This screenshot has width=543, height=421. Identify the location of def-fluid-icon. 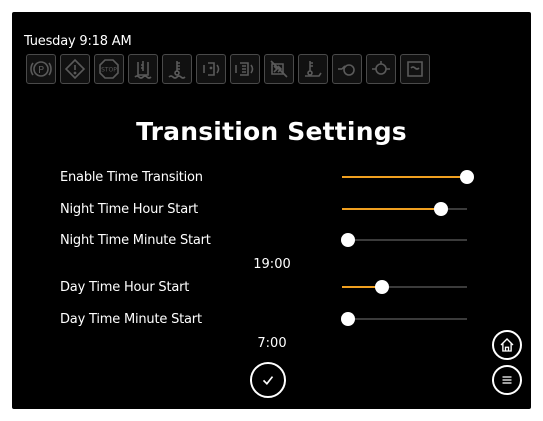
(211, 69).